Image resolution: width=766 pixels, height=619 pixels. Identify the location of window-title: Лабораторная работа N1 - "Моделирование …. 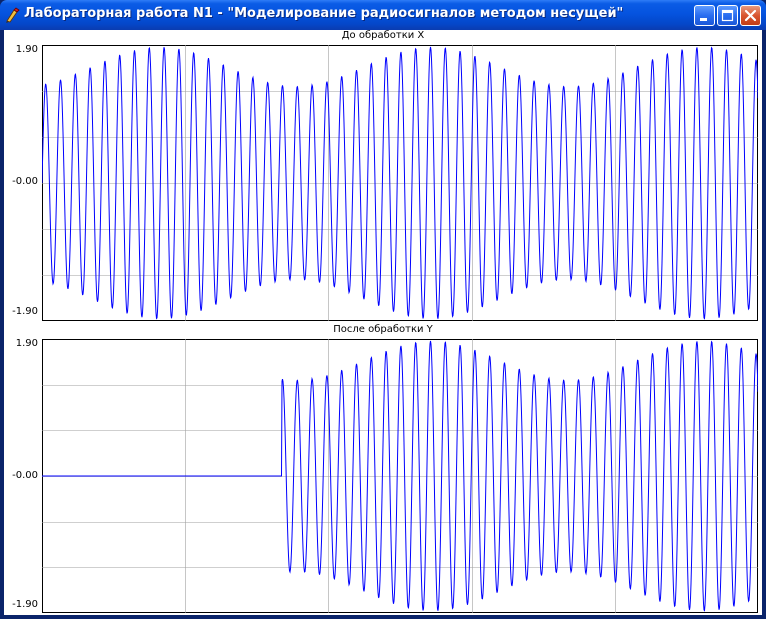
(324, 13).